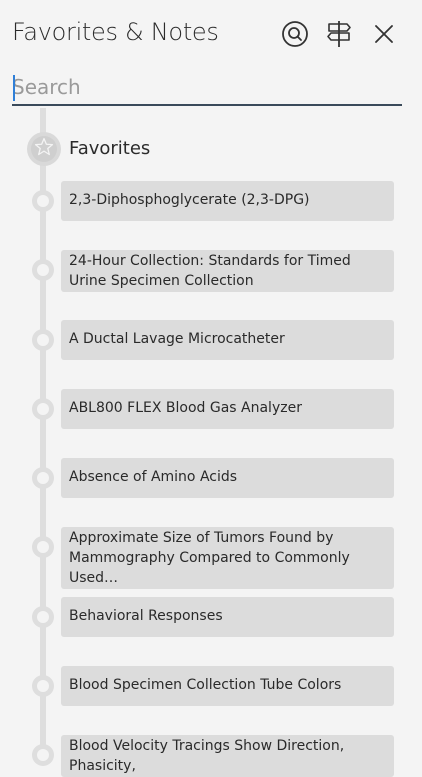 The height and width of the screenshot is (777, 422). I want to click on list-item: Behavioral Responses, so click(211, 618).